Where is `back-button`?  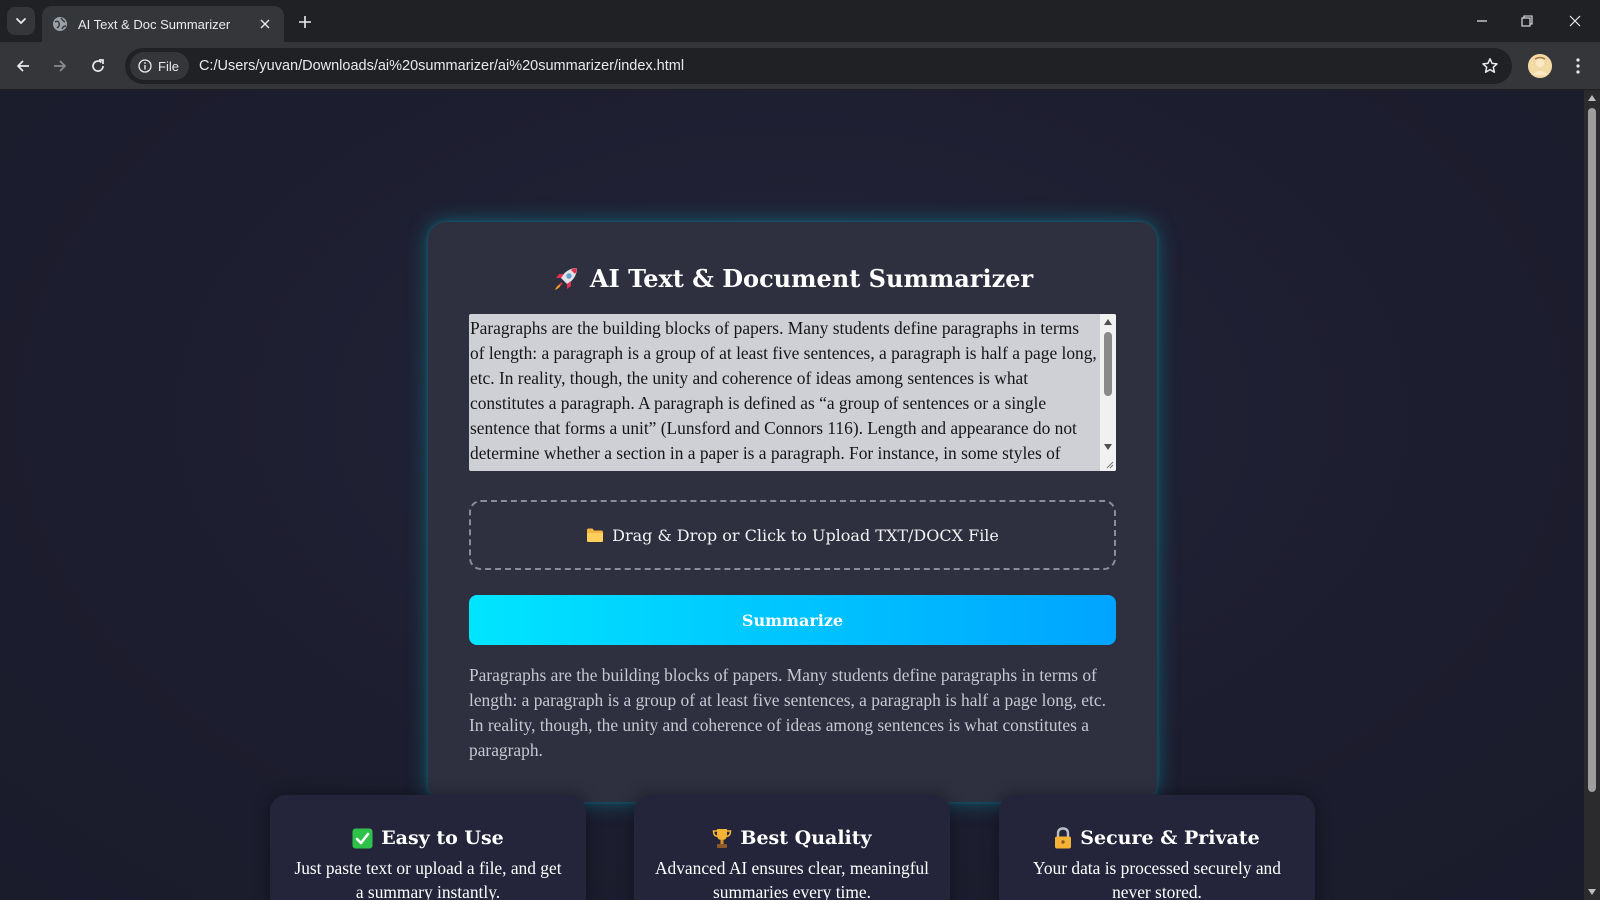 back-button is located at coordinates (23, 66).